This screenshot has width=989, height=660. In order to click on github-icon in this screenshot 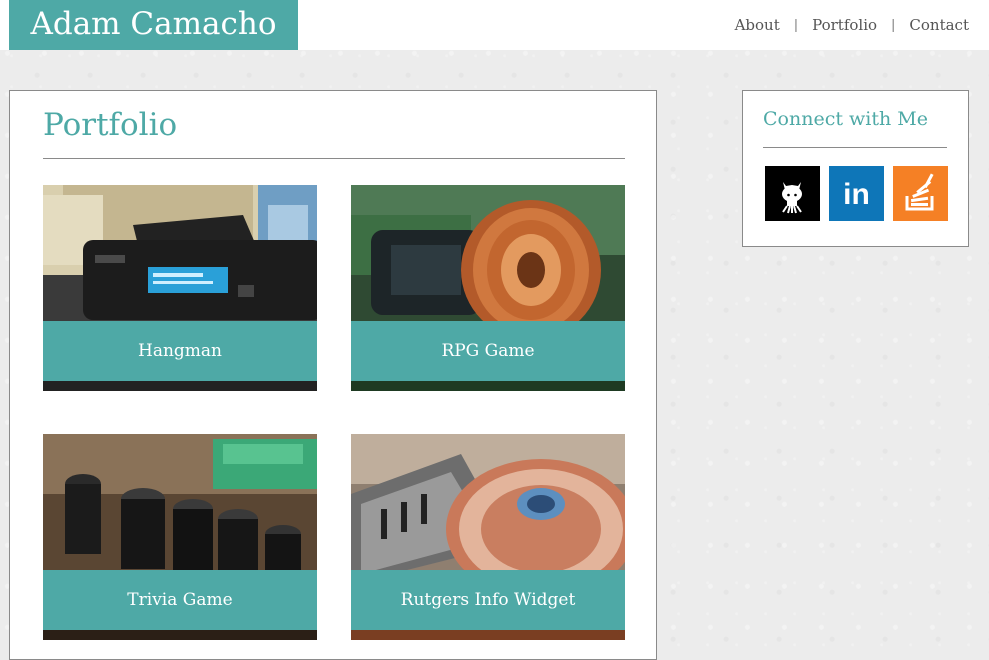, I will do `click(792, 193)`.